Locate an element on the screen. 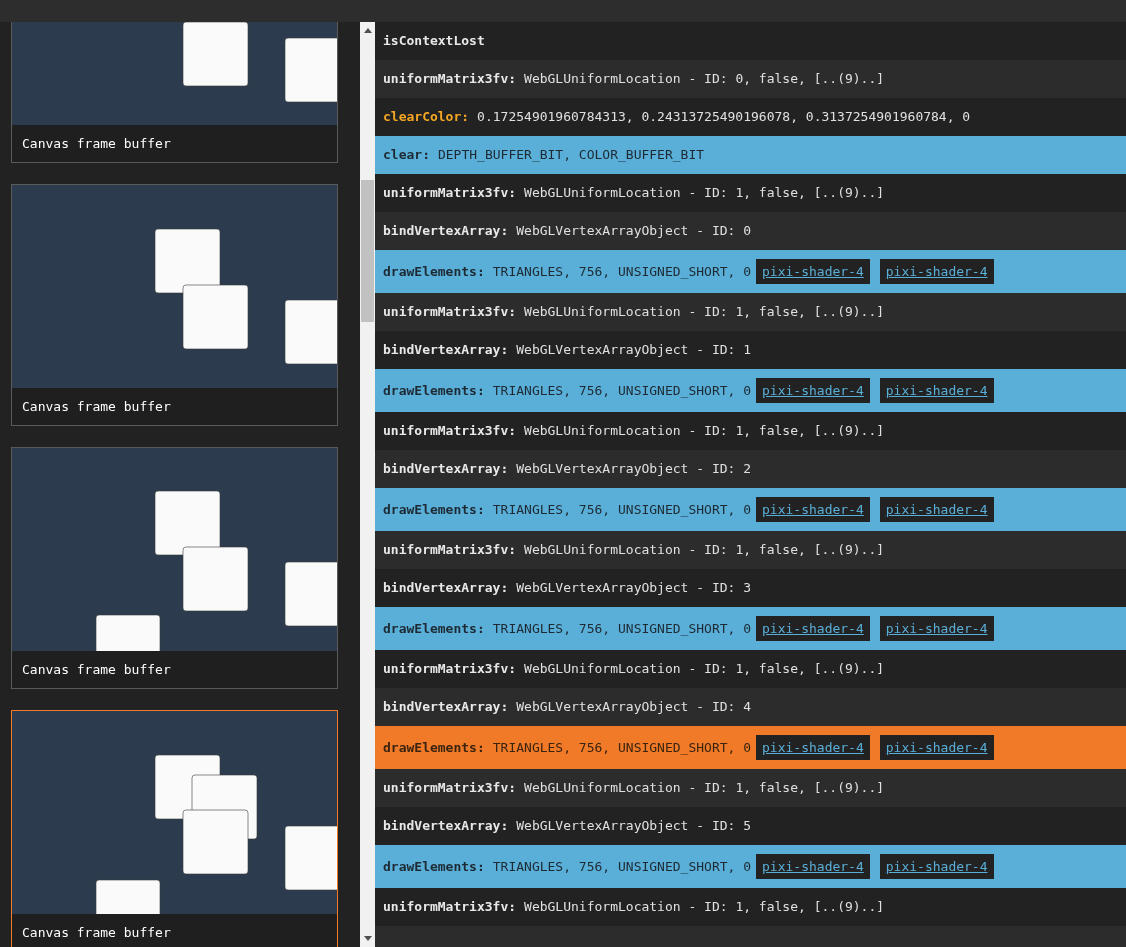 Image resolution: width=1126 pixels, height=947 pixels. call-row: bindVertexArray: WebGLVertexArrayObject - ID: 4 is located at coordinates (750, 707).